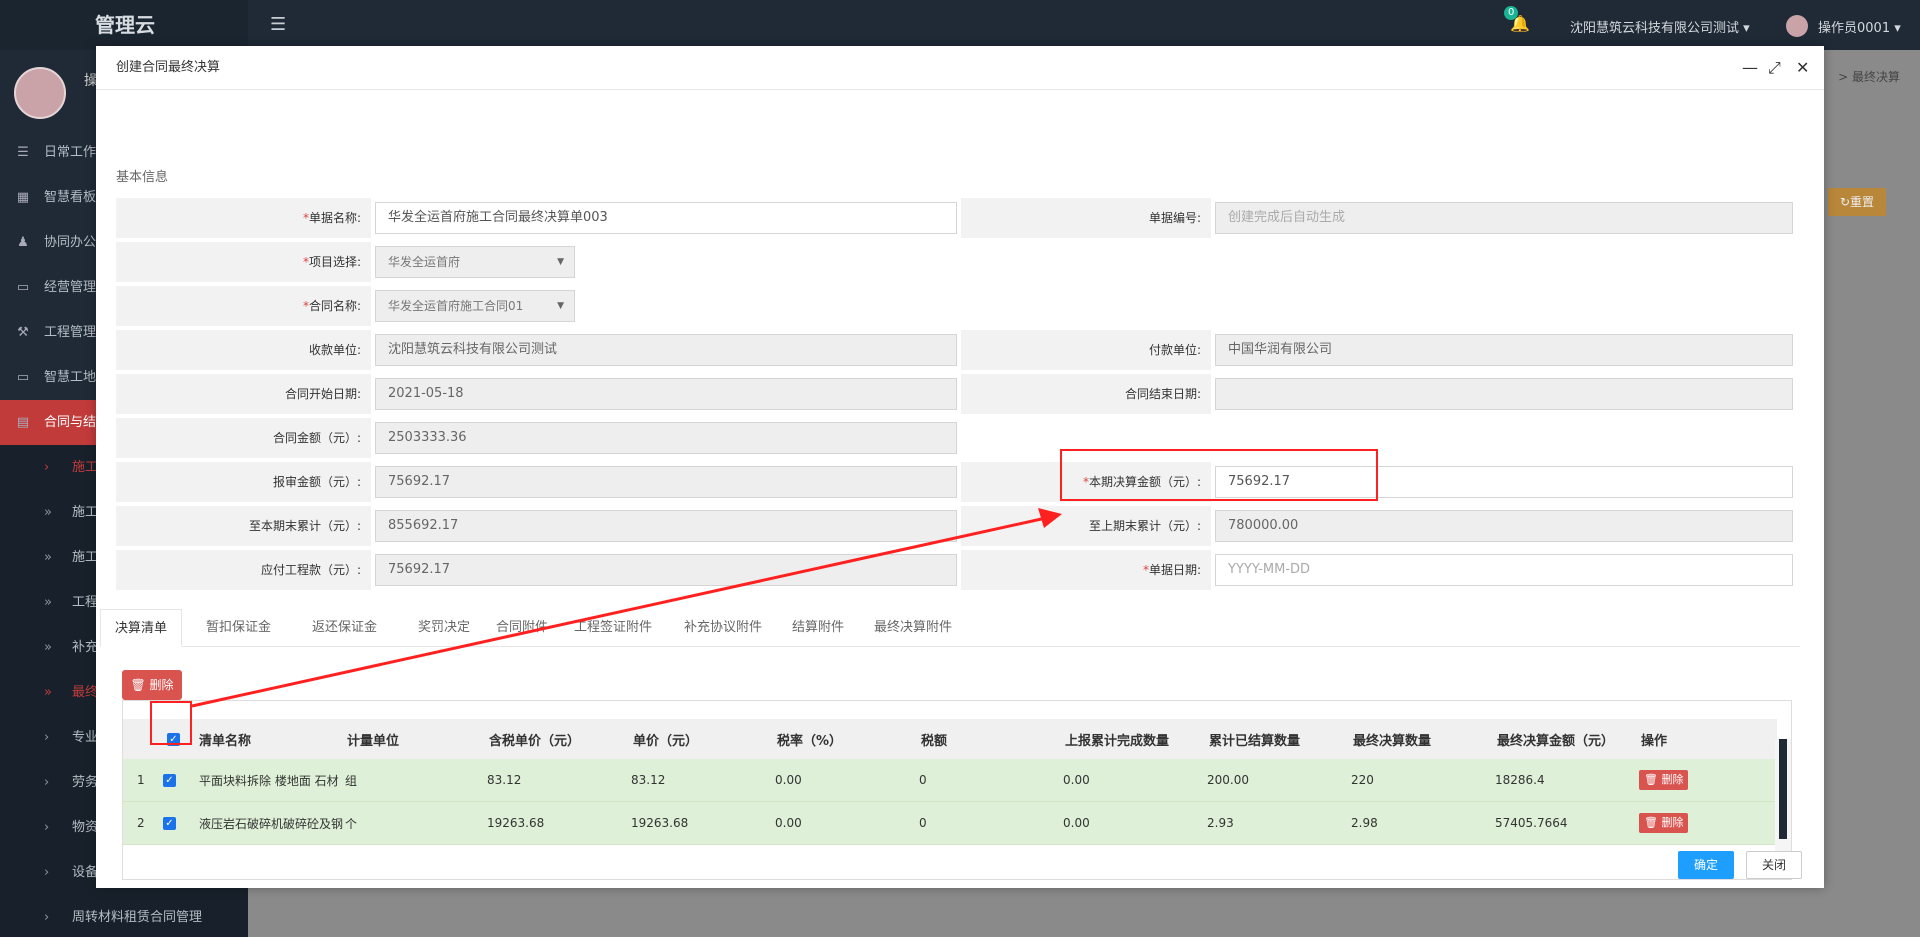 The width and height of the screenshot is (1920, 937). Describe the element at coordinates (723, 628) in the screenshot. I see `tab-supplement-attachments: 补充协议附件` at that location.